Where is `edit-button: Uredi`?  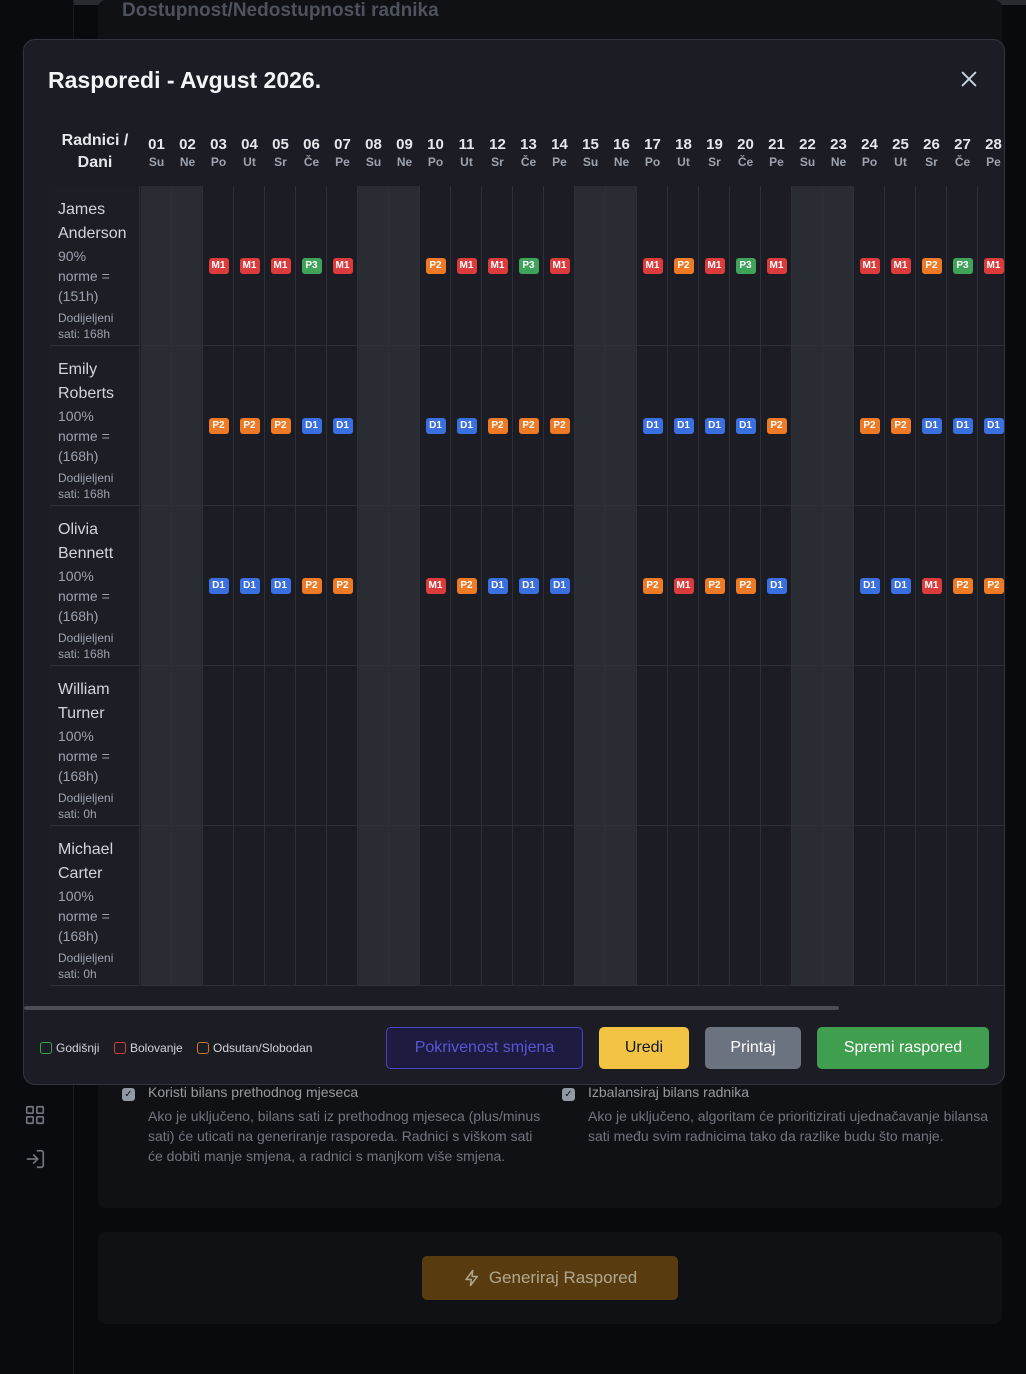 edit-button: Uredi is located at coordinates (644, 1048).